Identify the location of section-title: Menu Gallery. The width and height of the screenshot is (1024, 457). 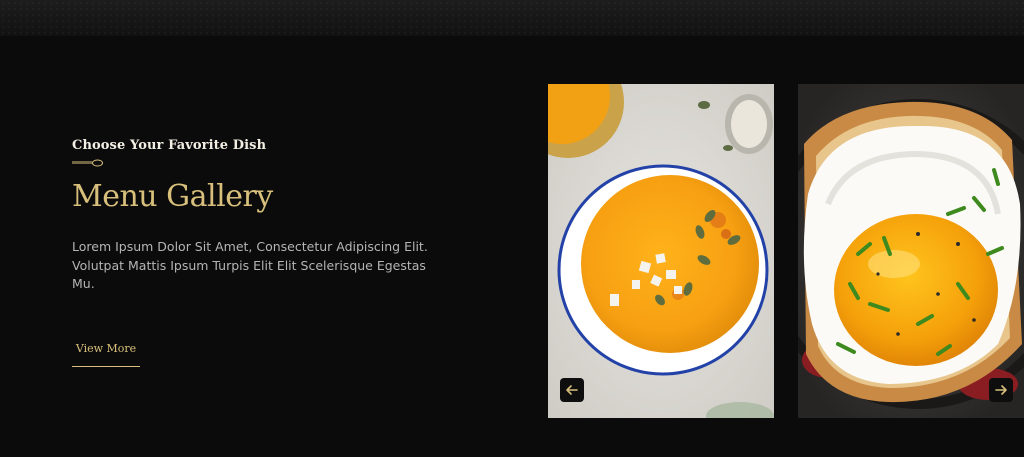
(172, 196).